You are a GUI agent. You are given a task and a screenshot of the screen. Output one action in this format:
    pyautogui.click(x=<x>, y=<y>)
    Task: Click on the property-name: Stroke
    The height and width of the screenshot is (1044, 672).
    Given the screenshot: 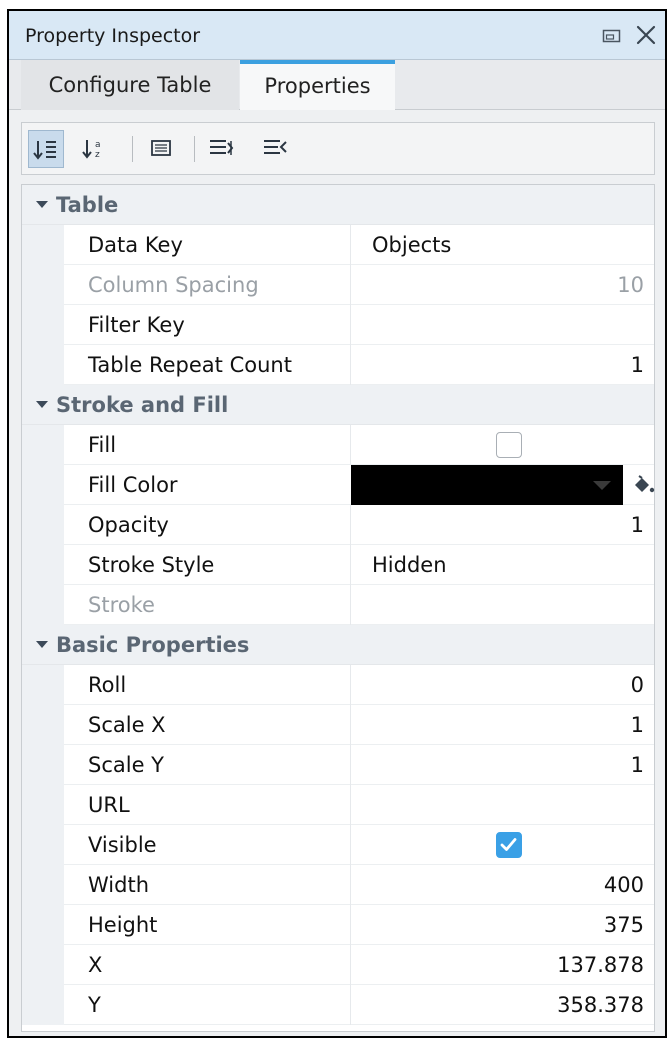 What is the action you would take?
    pyautogui.click(x=121, y=605)
    